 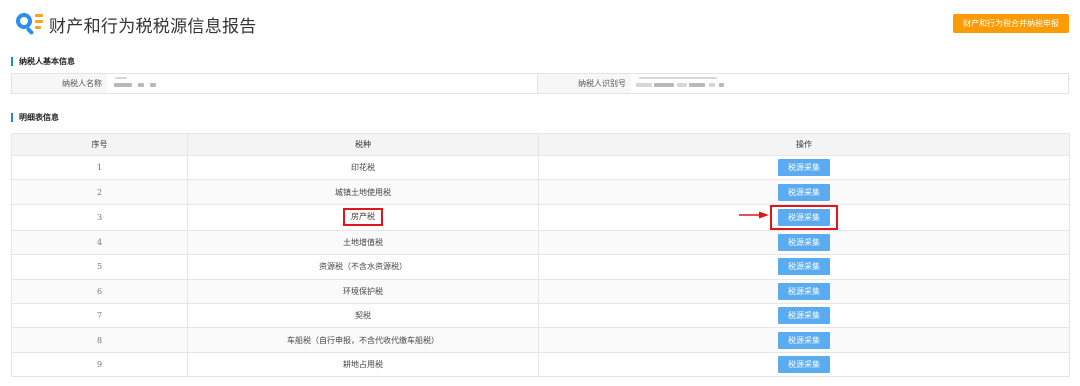 What do you see at coordinates (540, 24) in the screenshot?
I see `page-header: 财产和行为税税源信息报告 财产和行为税合并纳税申报` at bounding box center [540, 24].